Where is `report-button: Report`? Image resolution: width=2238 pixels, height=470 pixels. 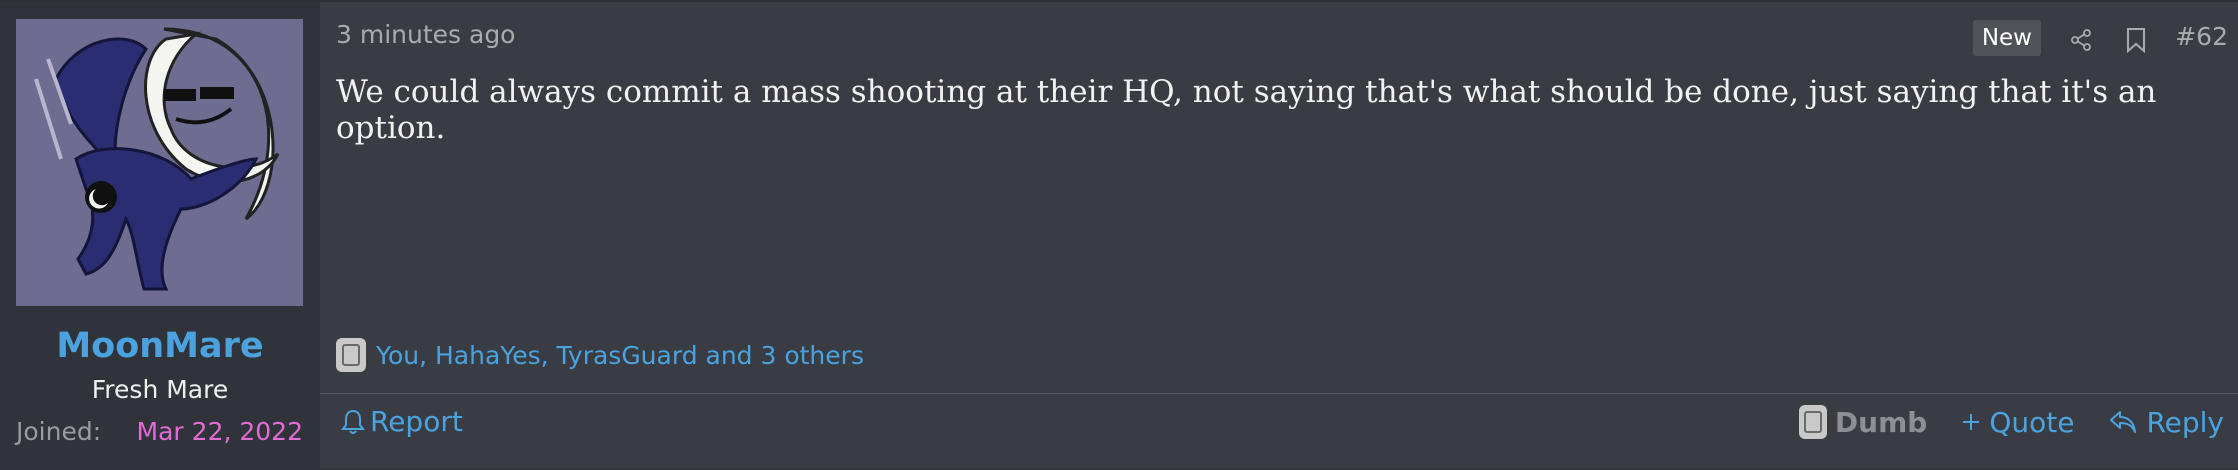 report-button: Report is located at coordinates (401, 421).